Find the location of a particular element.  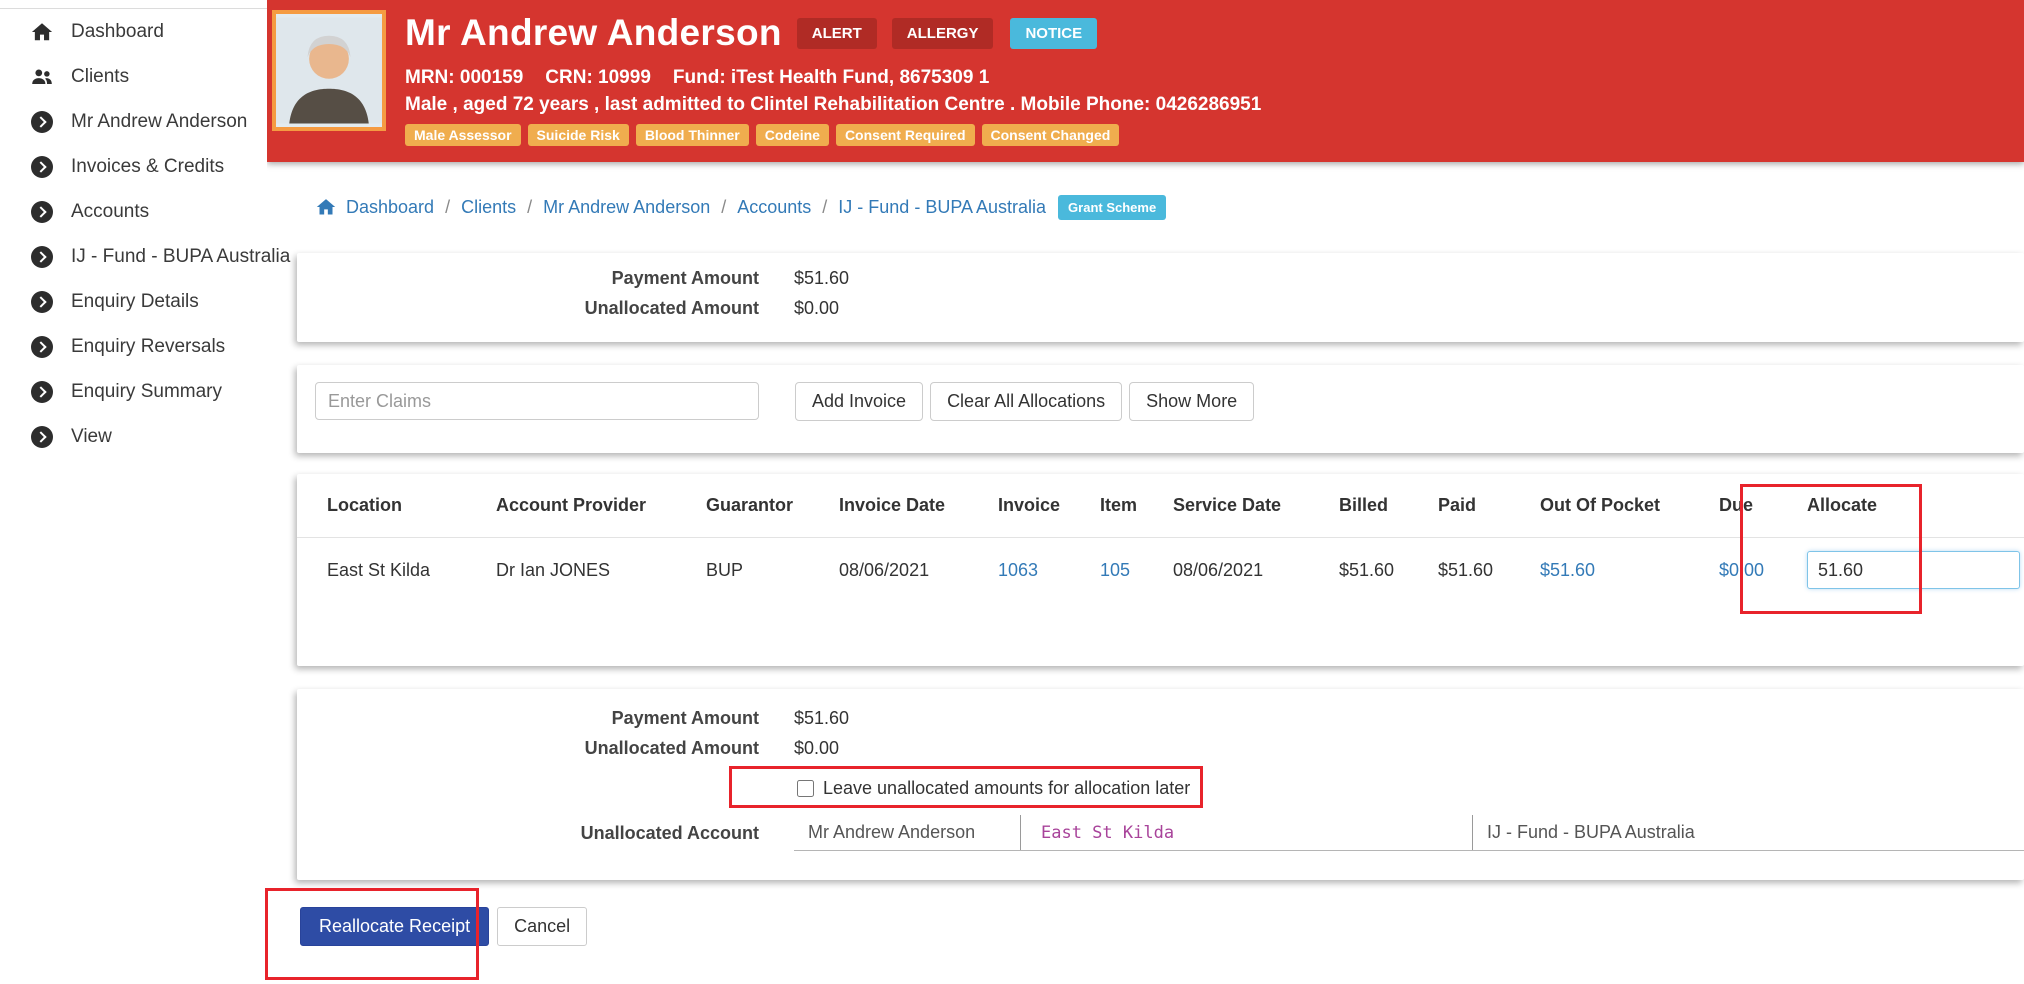

allocate-input is located at coordinates (1913, 570).